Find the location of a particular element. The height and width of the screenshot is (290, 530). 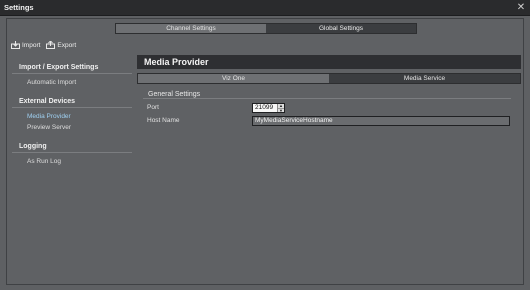

section-header-import-export: Import / Export Settings is located at coordinates (72, 69).